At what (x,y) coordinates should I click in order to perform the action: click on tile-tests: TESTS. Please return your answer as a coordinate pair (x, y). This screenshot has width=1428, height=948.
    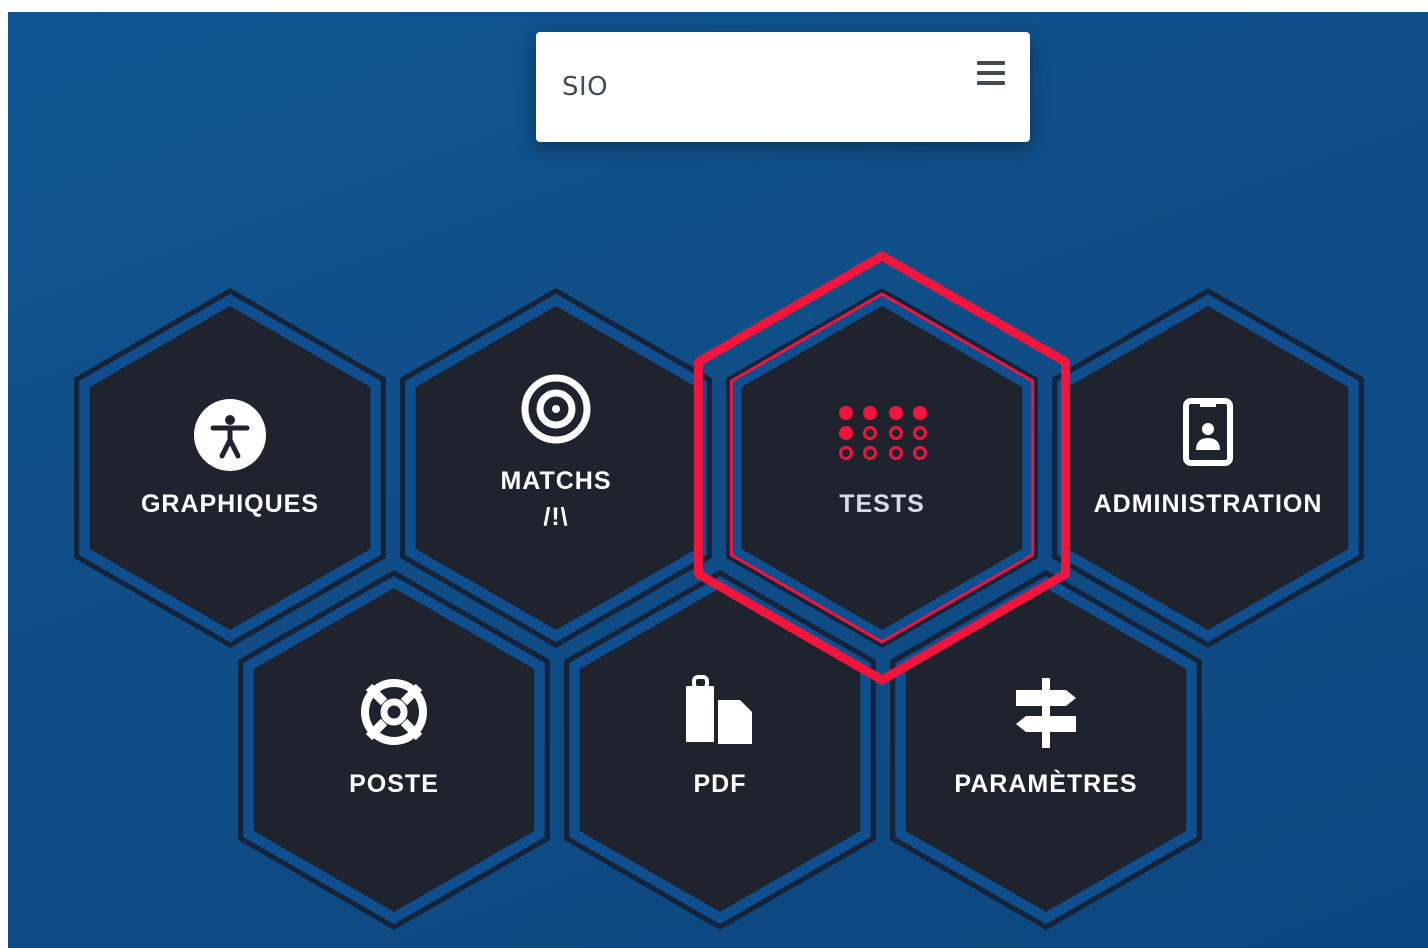
    Looking at the image, I should click on (882, 468).